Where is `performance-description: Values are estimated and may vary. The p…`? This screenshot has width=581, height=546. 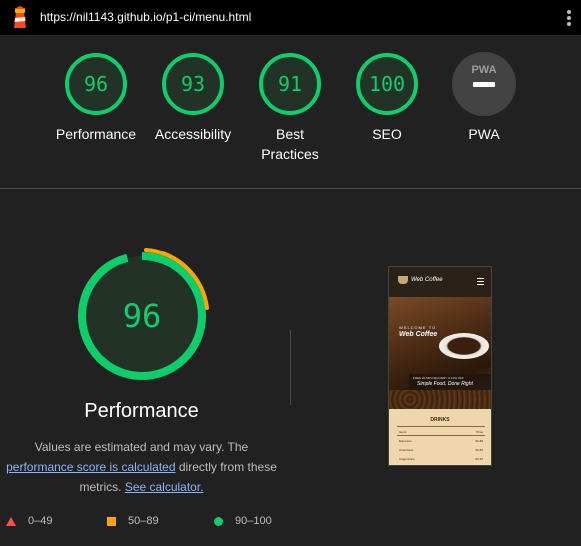
performance-description: Values are estimated and may vary. The p… is located at coordinates (141, 467).